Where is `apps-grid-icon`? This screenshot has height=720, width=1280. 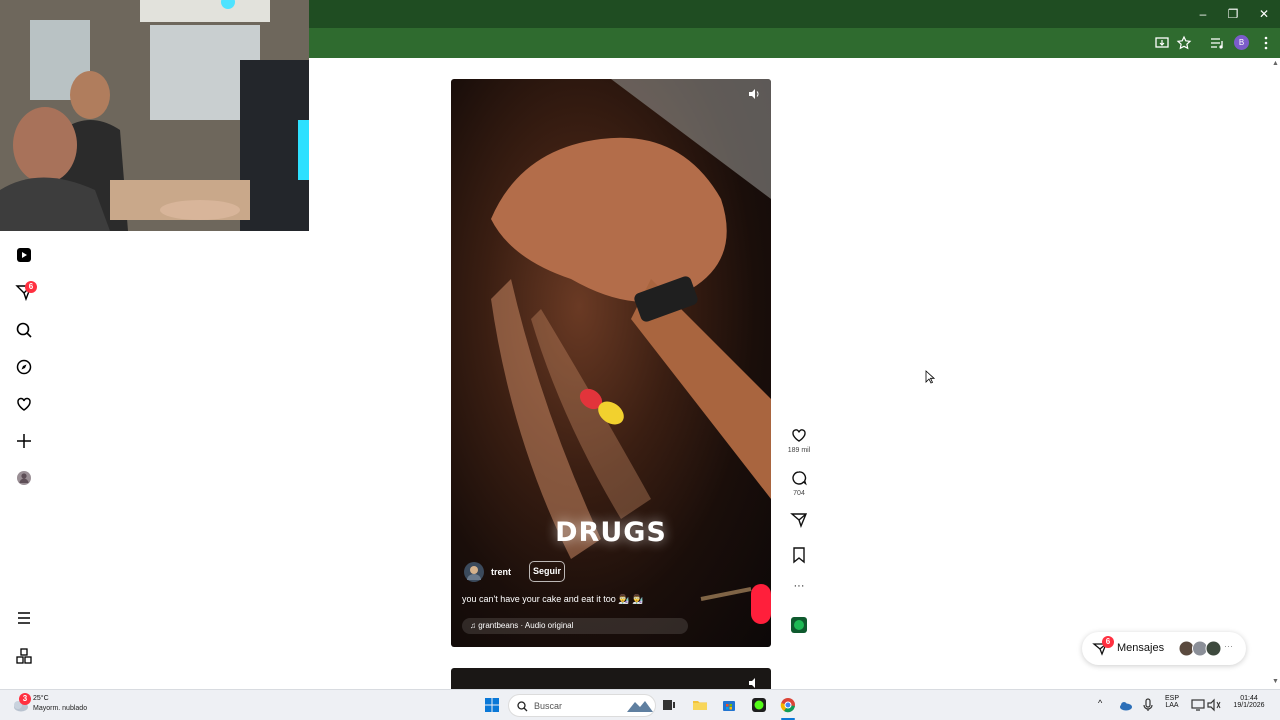
apps-grid-icon is located at coordinates (24, 656).